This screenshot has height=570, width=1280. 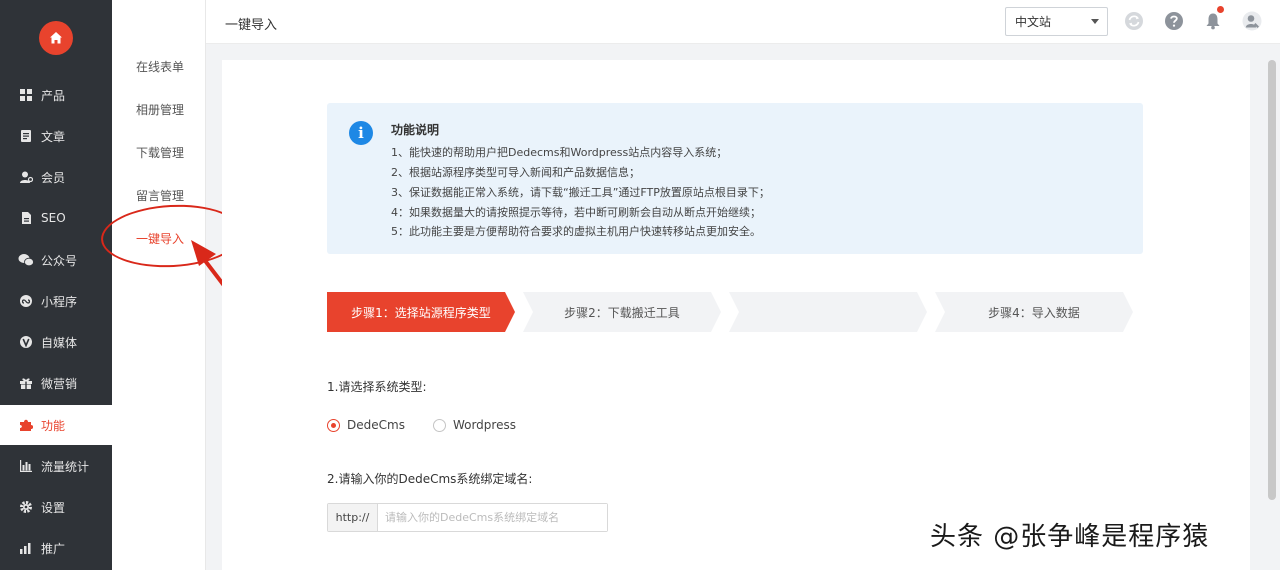 I want to click on user-icon, so click(x=26, y=177).